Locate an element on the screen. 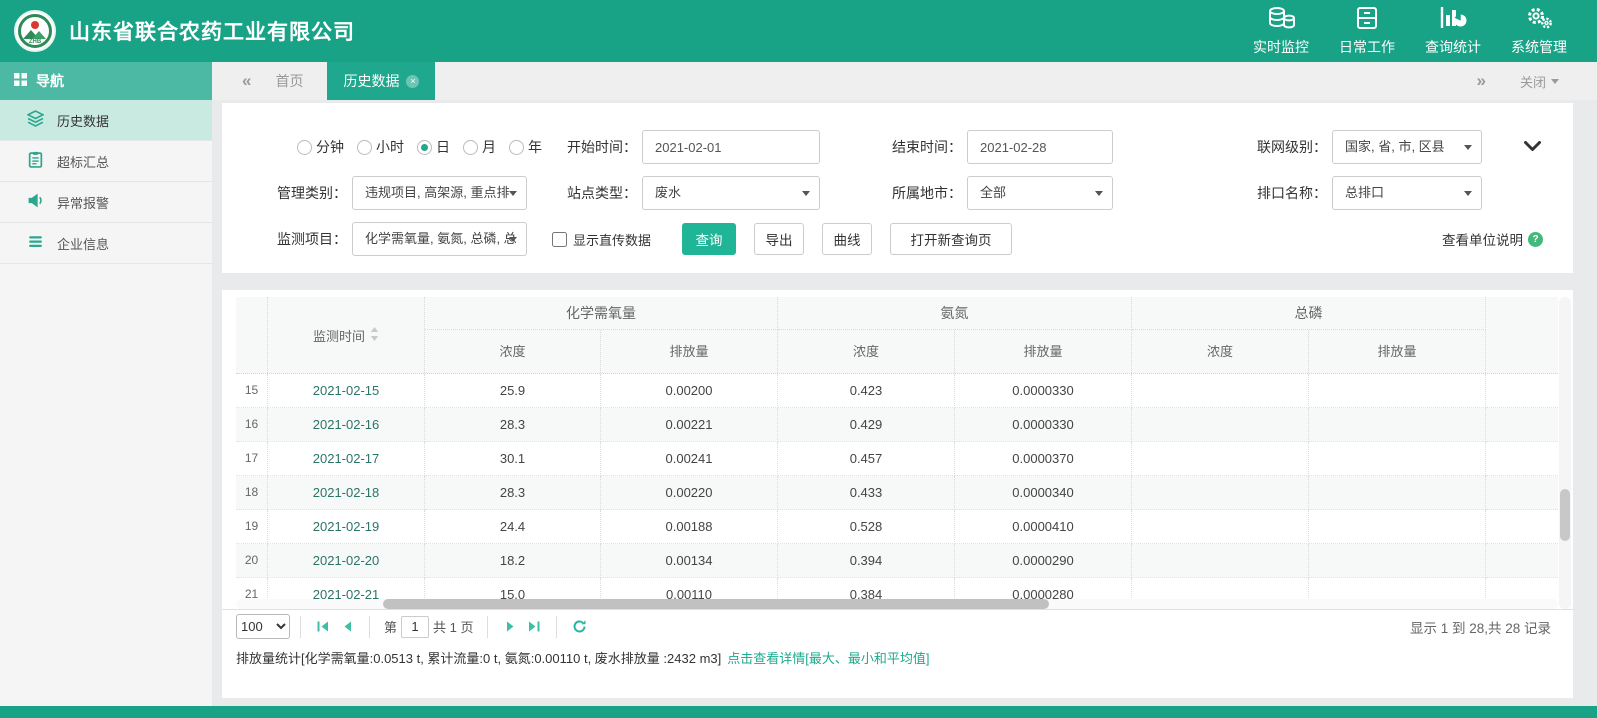 Image resolution: width=1597 pixels, height=718 pixels. site-type-select: 废水 is located at coordinates (731, 193).